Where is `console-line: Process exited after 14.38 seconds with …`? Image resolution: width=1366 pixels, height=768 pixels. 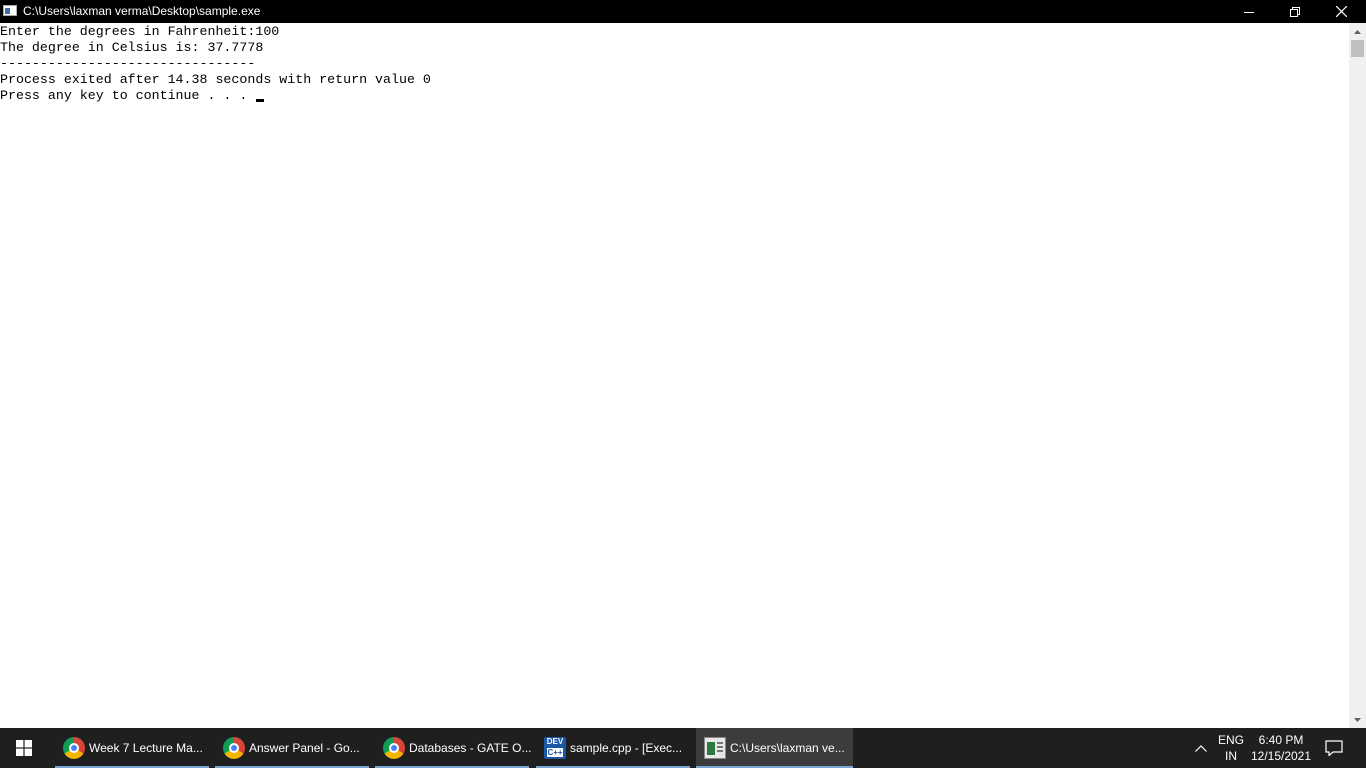
console-line: Process exited after 14.38 seconds with … is located at coordinates (215, 79).